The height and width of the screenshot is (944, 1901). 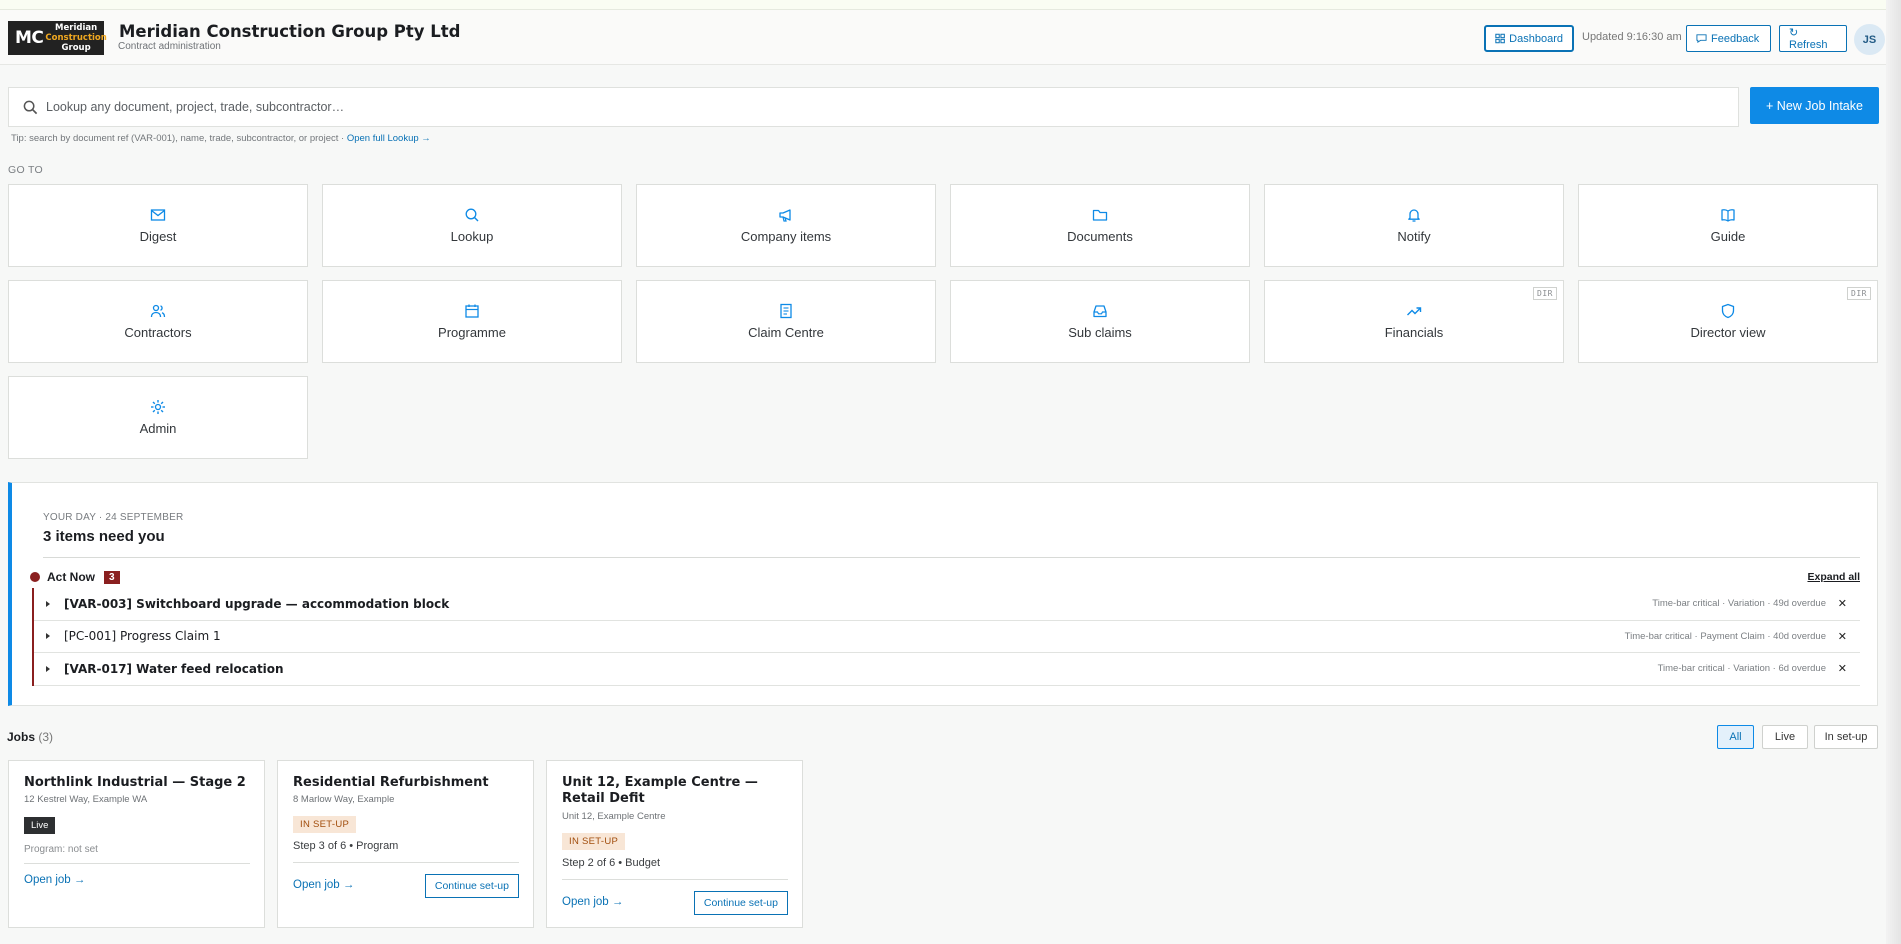 What do you see at coordinates (1632, 37) in the screenshot?
I see `updated-timestamp: Updated 9:16:30 am` at bounding box center [1632, 37].